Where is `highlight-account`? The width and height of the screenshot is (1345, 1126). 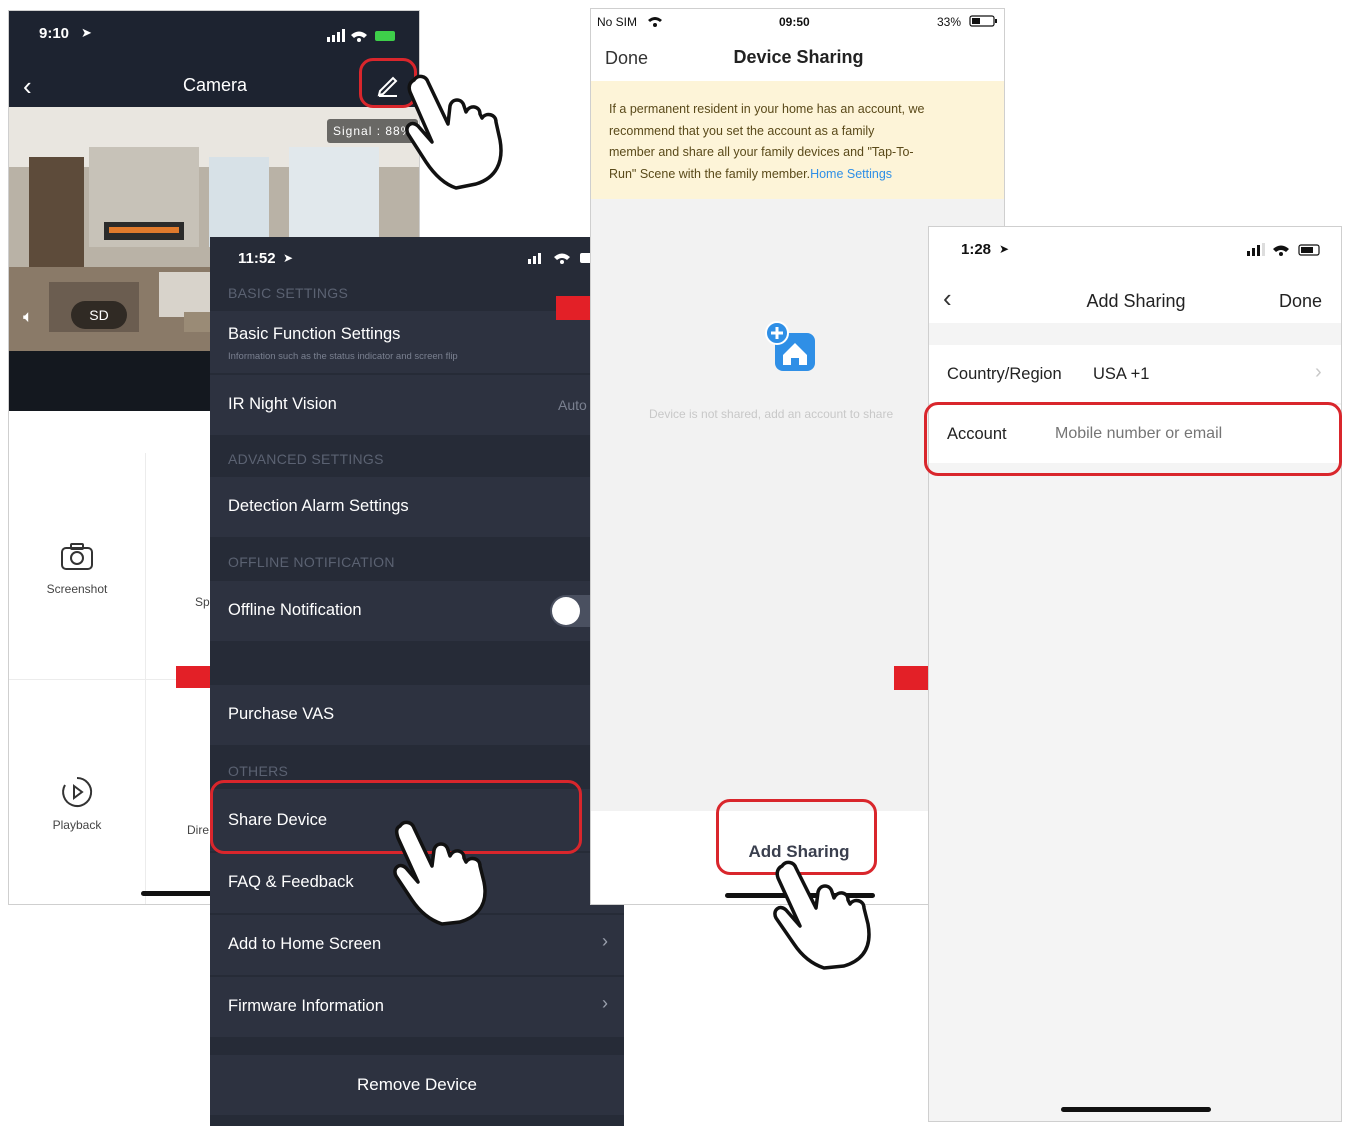
highlight-account is located at coordinates (1133, 439).